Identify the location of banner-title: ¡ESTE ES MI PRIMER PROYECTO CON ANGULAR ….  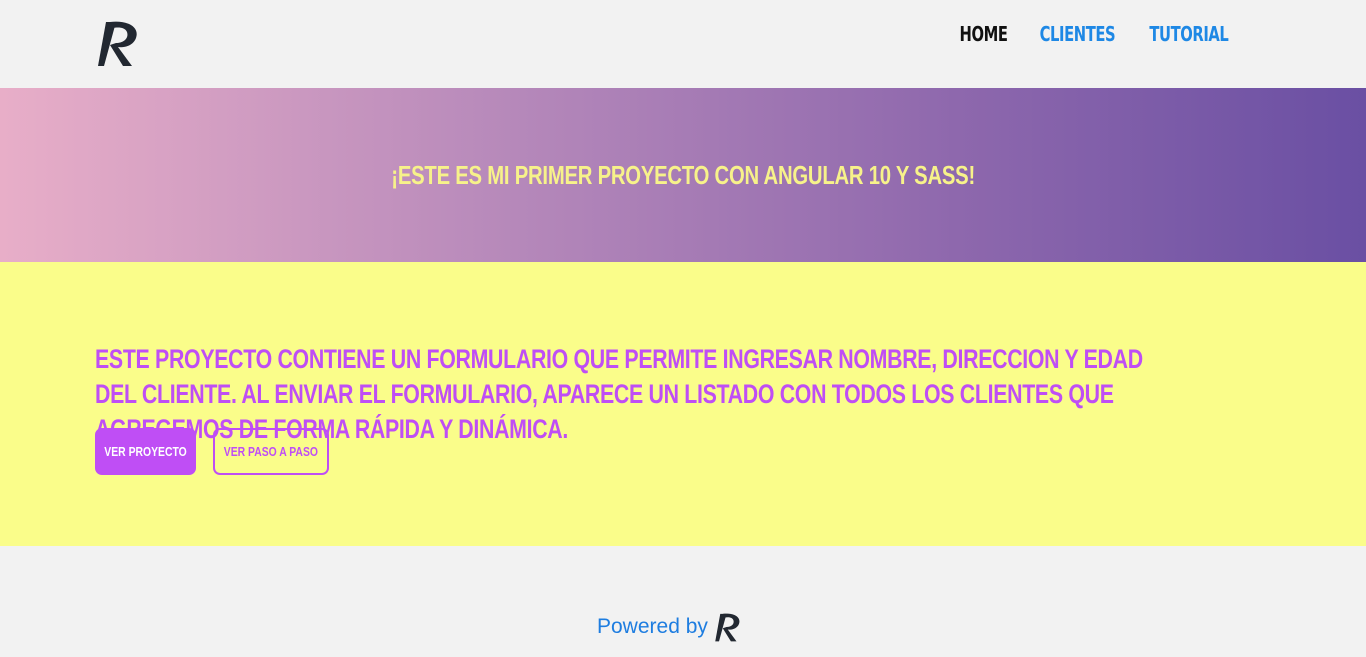
(683, 174).